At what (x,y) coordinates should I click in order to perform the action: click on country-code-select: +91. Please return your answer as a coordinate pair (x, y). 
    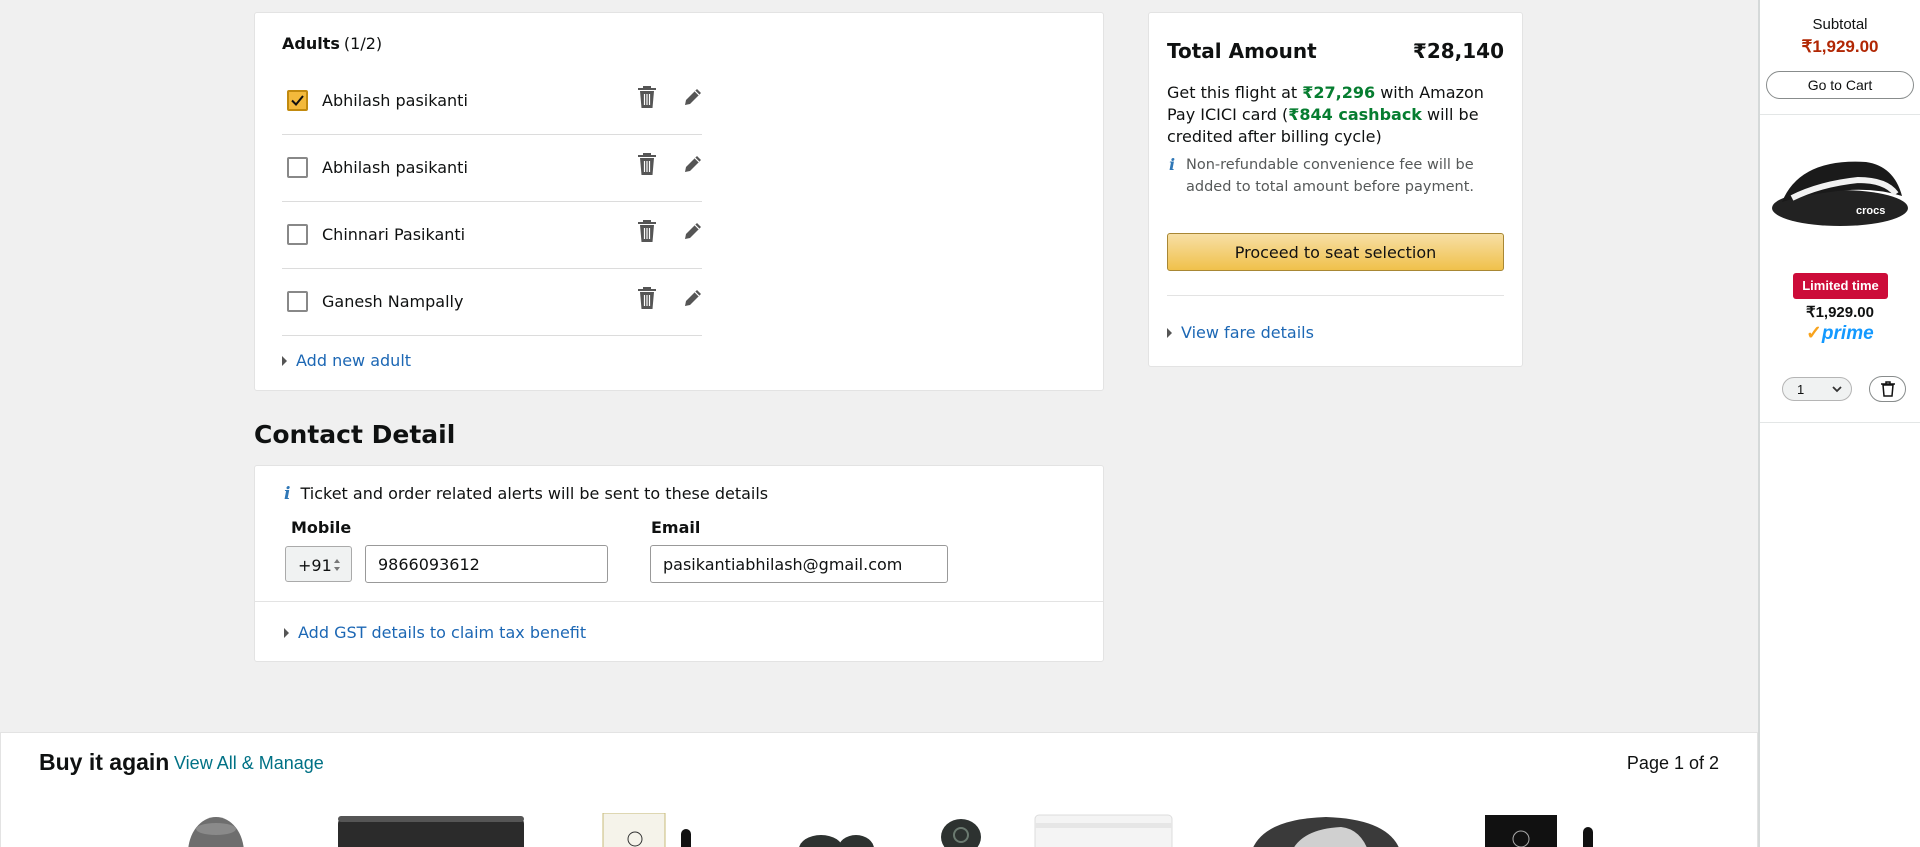
    Looking at the image, I should click on (318, 564).